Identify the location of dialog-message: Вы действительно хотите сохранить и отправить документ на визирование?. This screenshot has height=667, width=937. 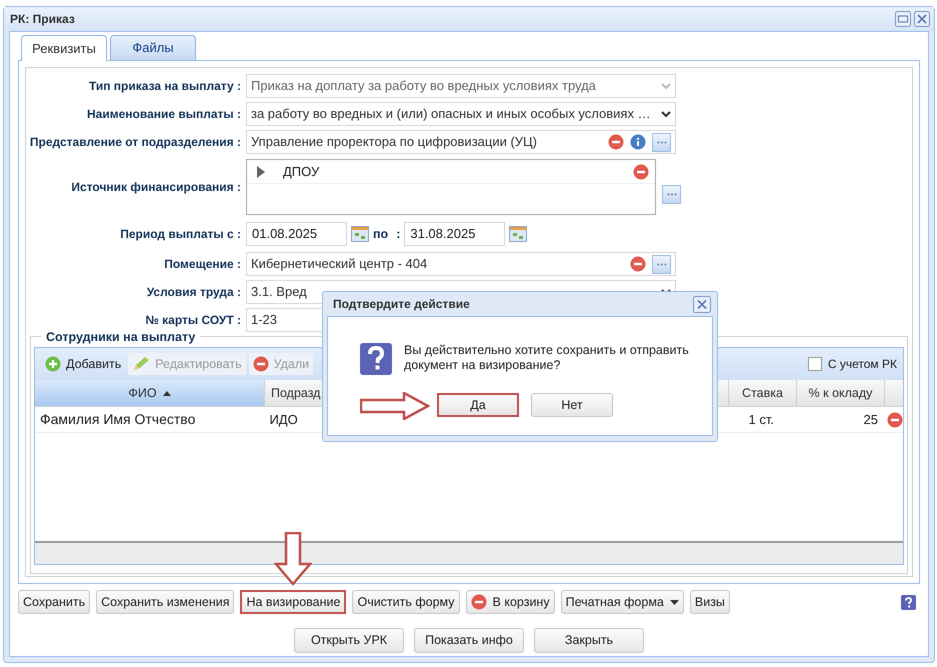
(547, 358).